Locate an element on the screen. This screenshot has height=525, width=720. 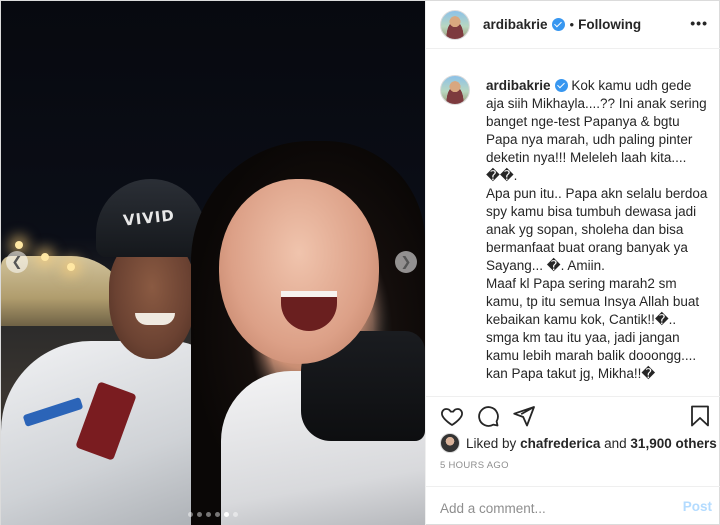
carousel-indicator is located at coordinates (213, 514).